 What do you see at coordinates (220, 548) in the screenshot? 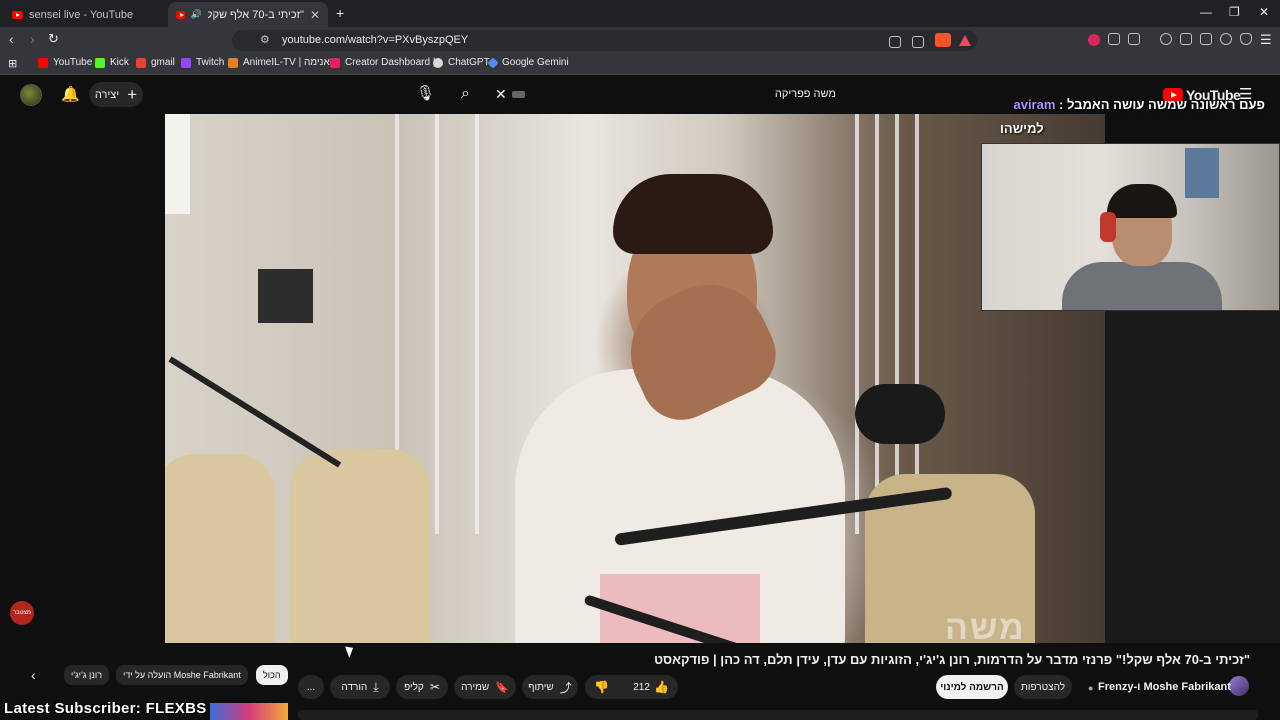
I see `chair` at bounding box center [220, 548].